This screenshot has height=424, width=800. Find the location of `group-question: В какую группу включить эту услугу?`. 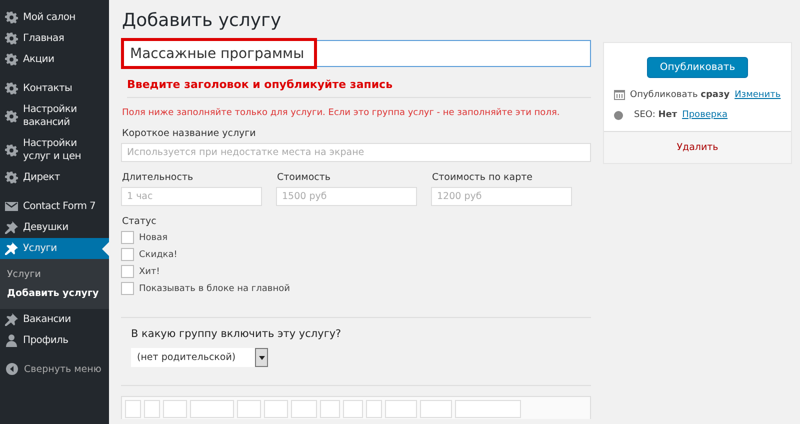

group-question: В какую группу включить эту услугу? is located at coordinates (236, 334).